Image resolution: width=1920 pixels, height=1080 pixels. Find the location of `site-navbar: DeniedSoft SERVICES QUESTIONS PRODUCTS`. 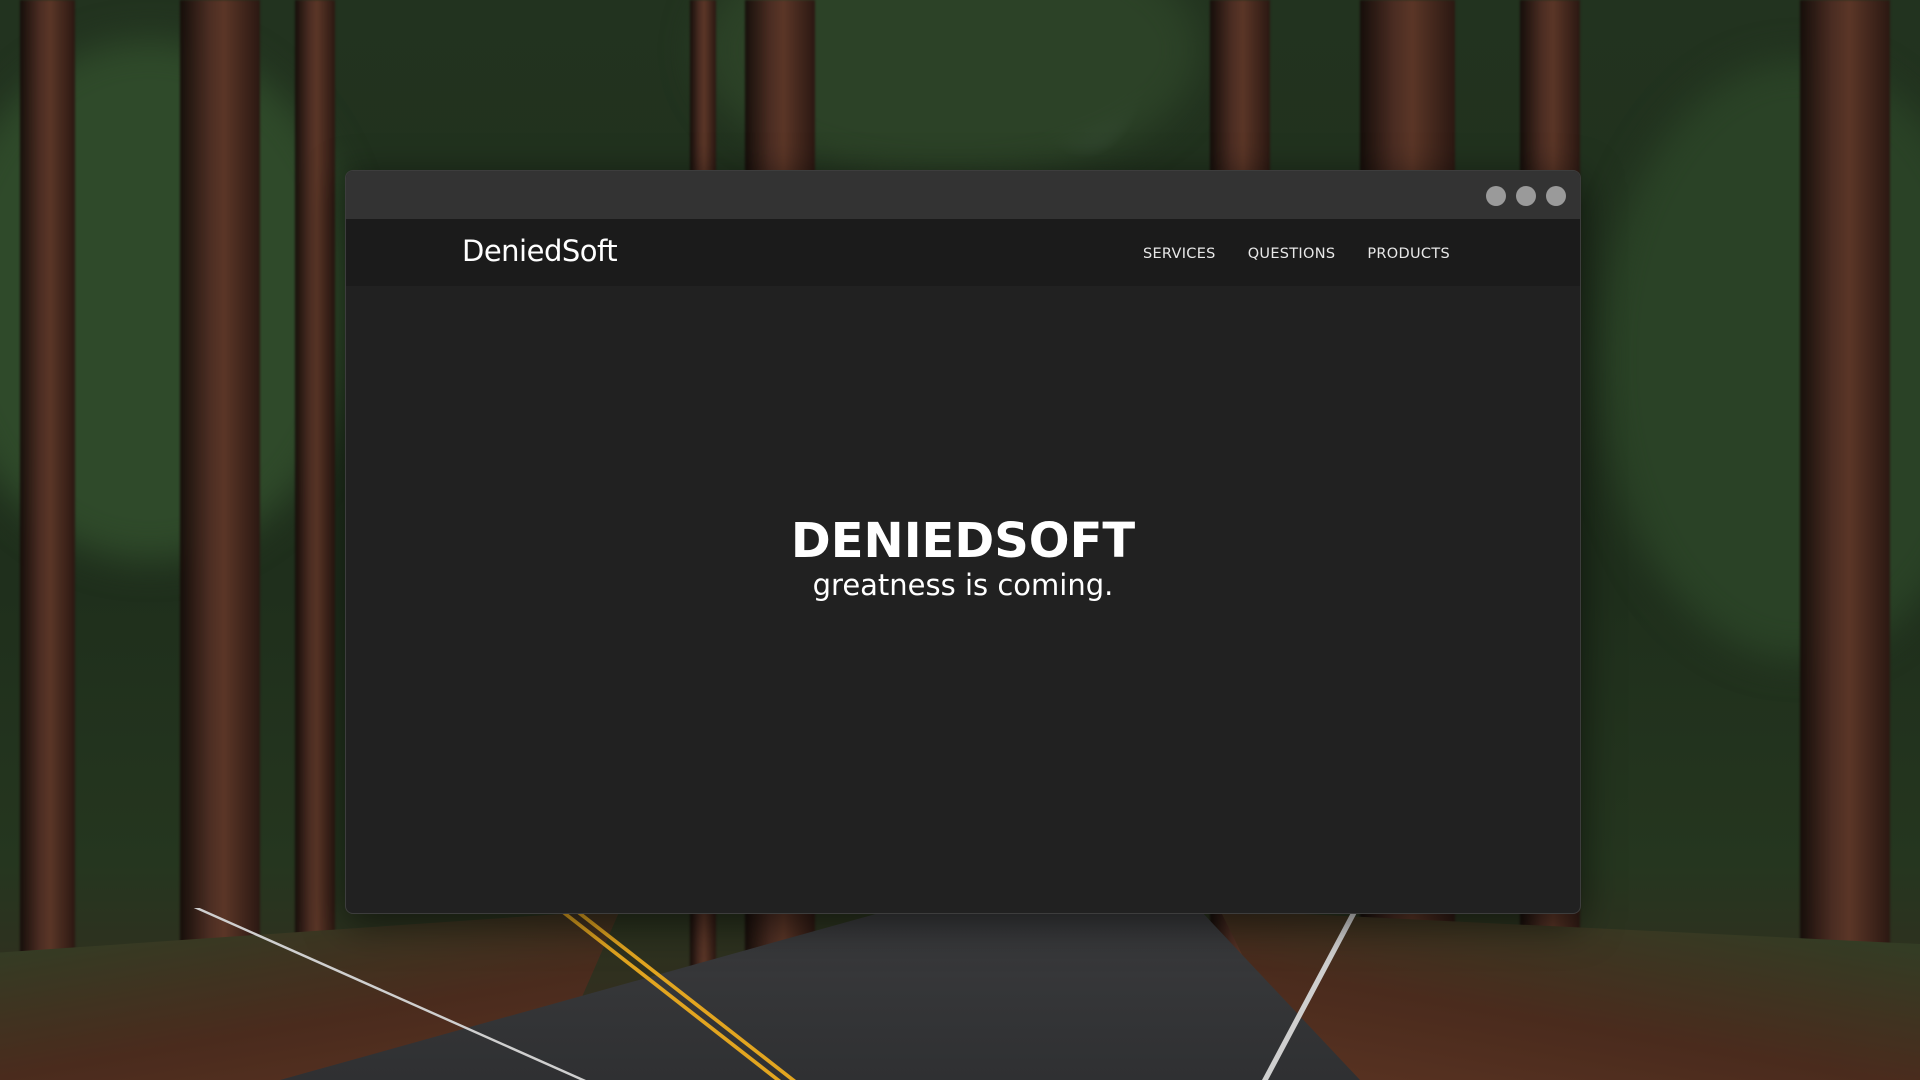

site-navbar: DeniedSoft SERVICES QUESTIONS PRODUCTS is located at coordinates (963, 252).